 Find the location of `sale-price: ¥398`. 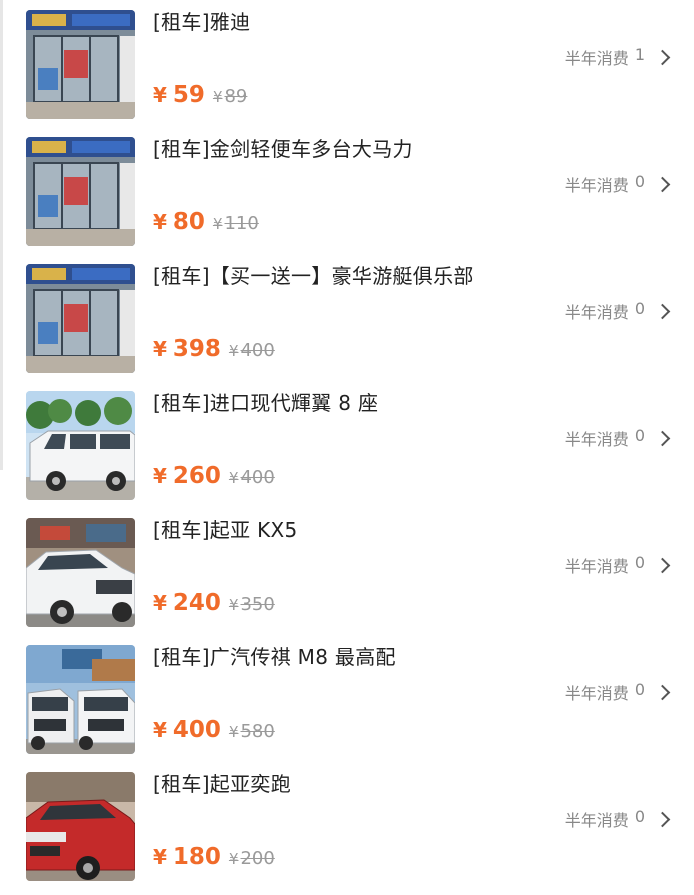

sale-price: ¥398 is located at coordinates (187, 349).